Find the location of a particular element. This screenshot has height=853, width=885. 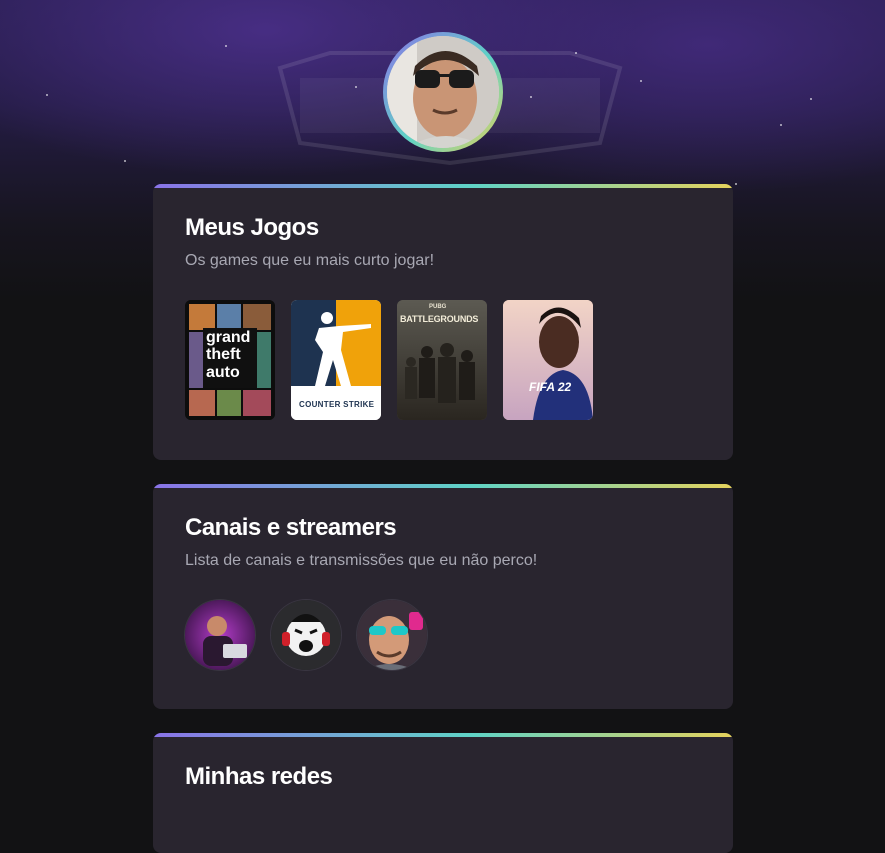

streamers-list is located at coordinates (306, 635).